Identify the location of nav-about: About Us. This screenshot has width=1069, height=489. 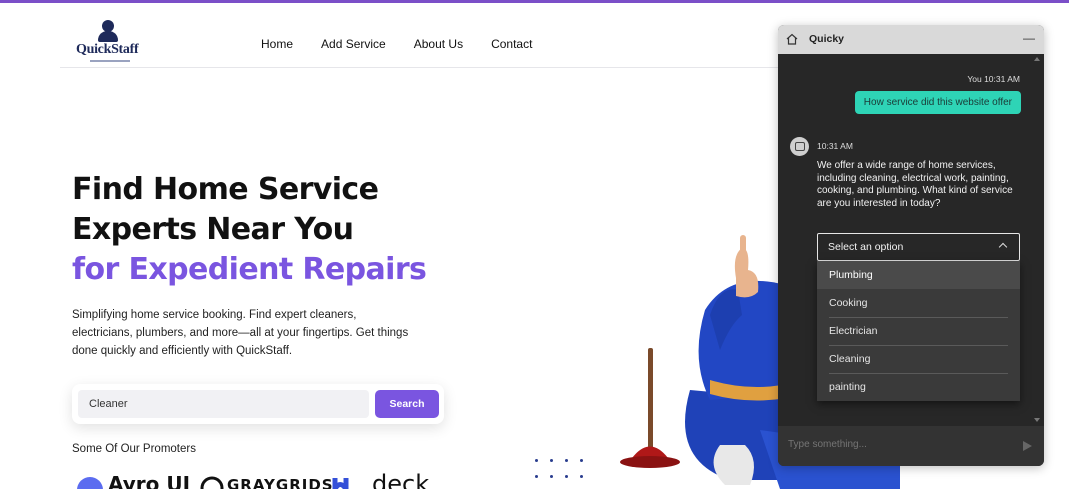
(438, 44).